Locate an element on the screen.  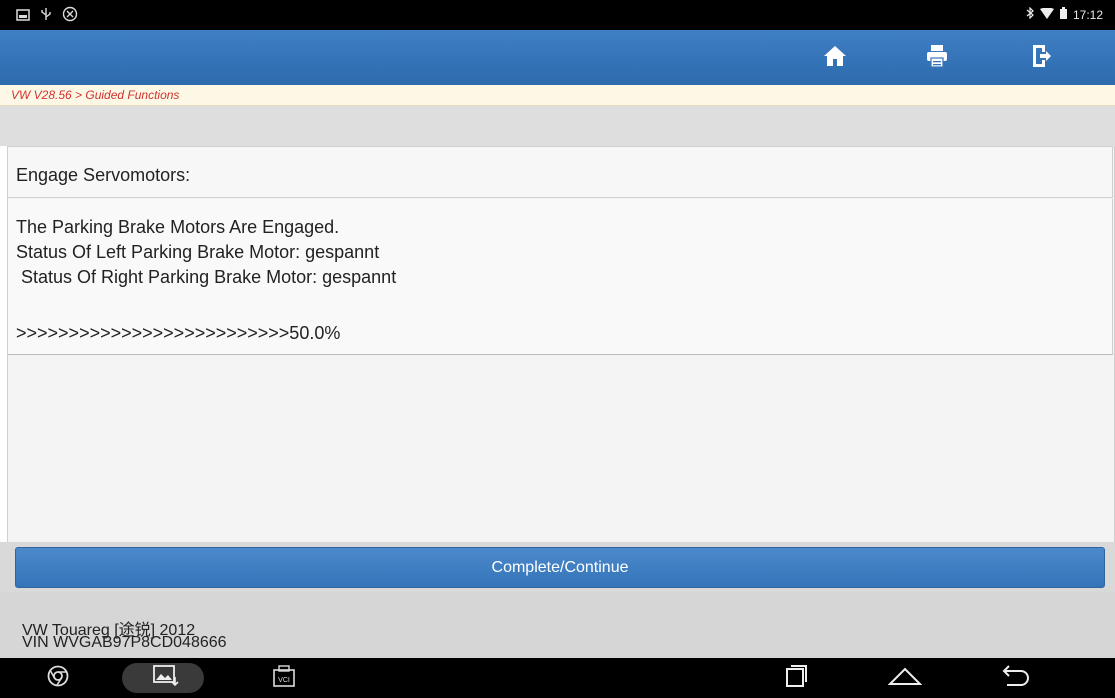
usb-icon is located at coordinates (46, 15).